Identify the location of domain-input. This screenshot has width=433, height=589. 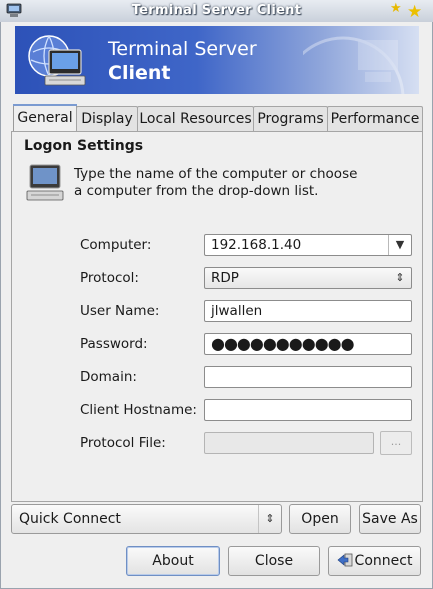
(308, 377).